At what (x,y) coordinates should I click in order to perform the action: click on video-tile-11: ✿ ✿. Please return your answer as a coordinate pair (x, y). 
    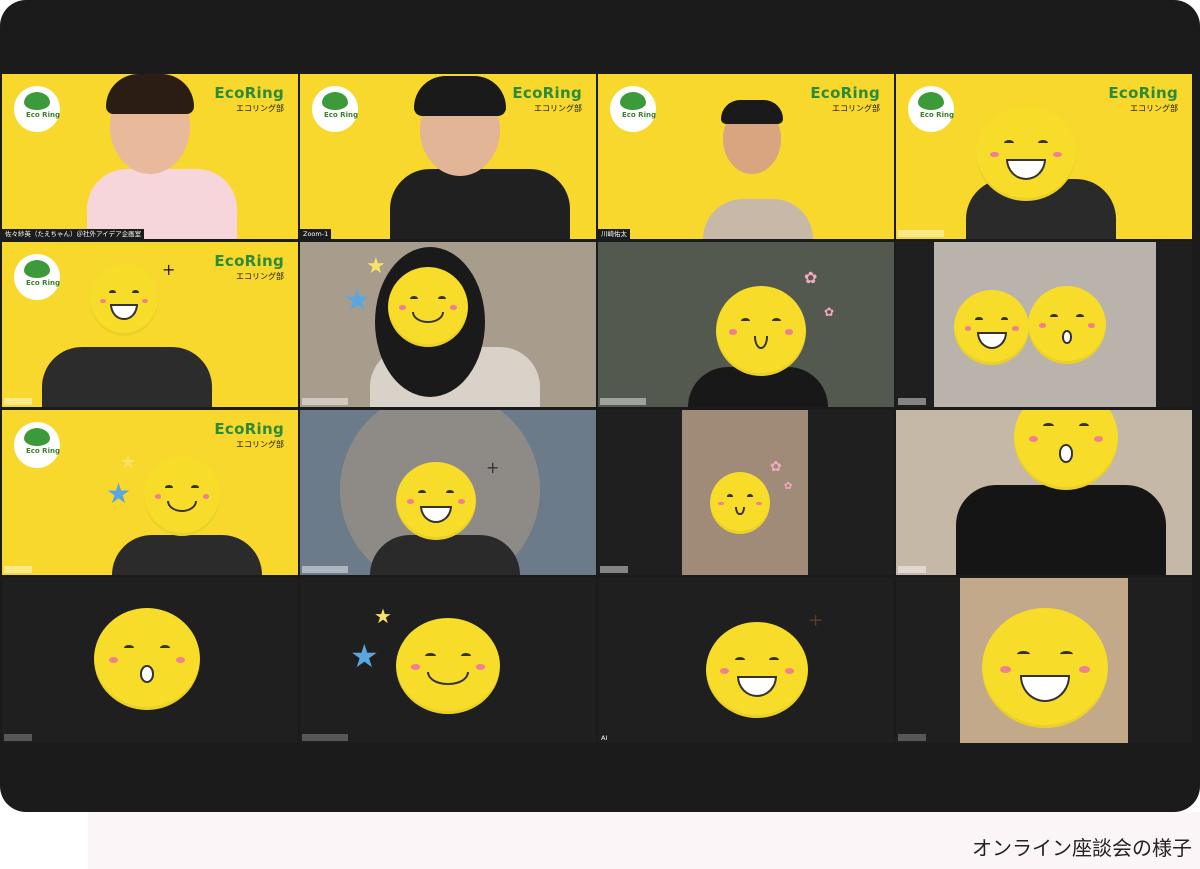
    Looking at the image, I should click on (746, 492).